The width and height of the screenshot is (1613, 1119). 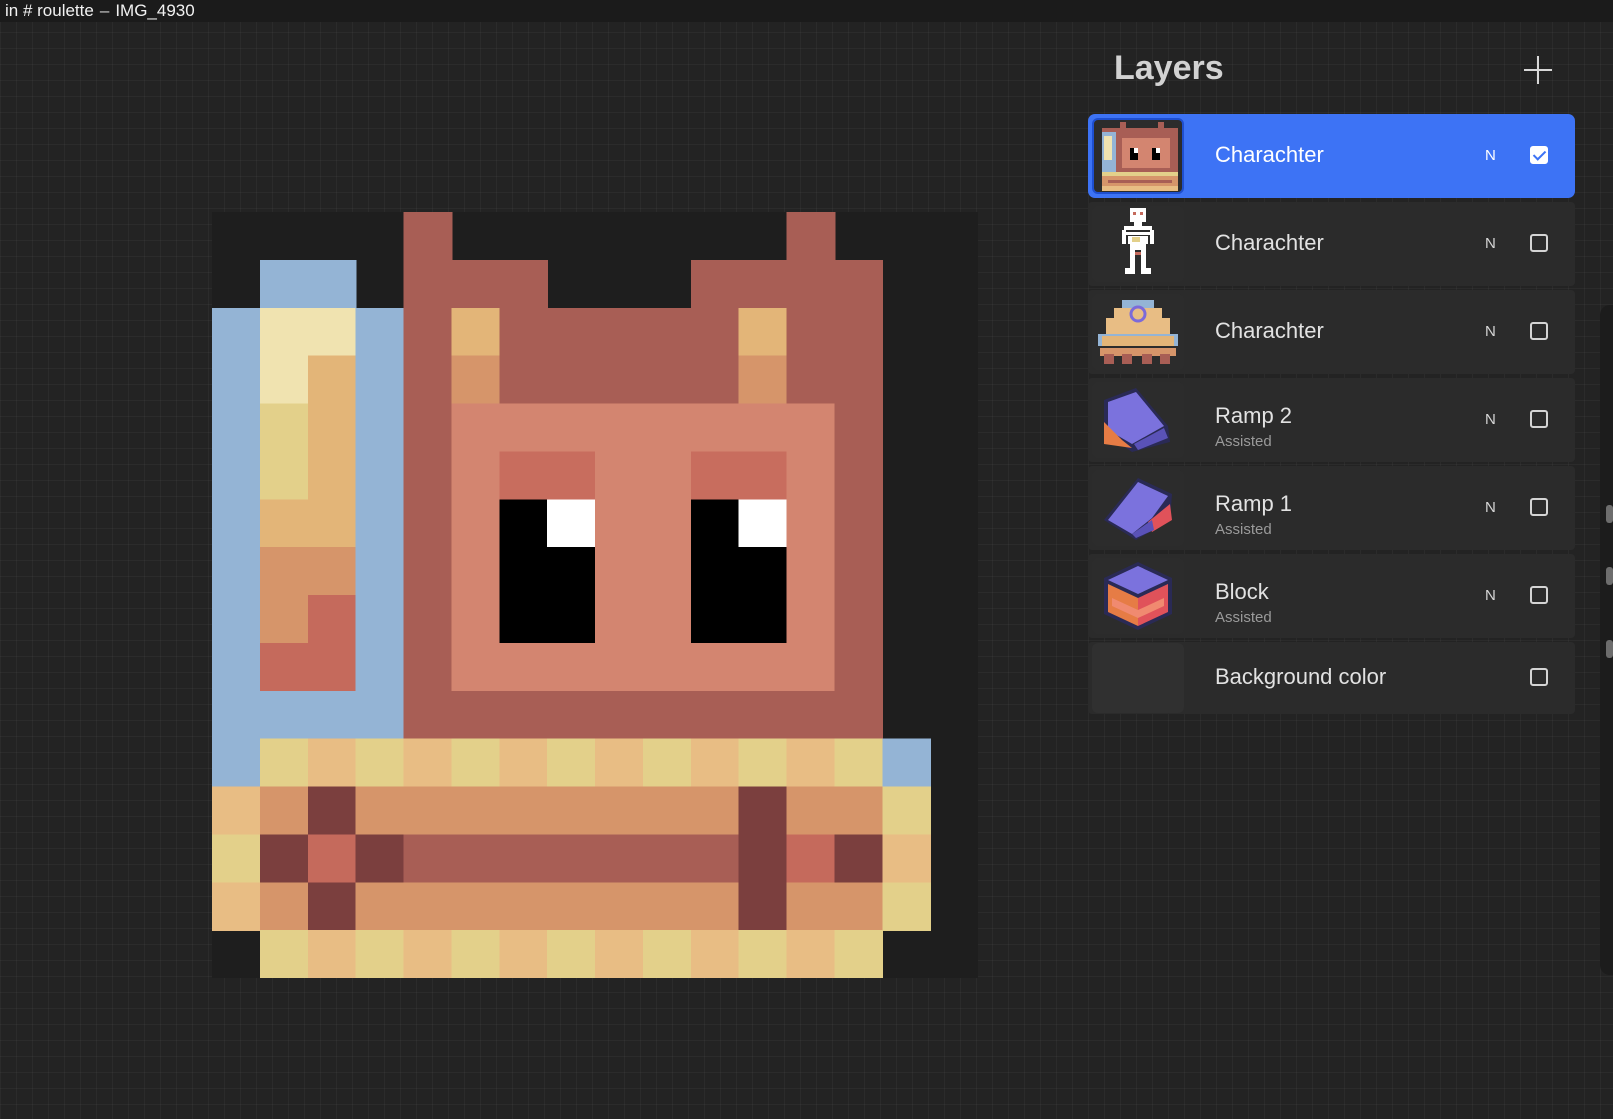 I want to click on layer-row: Ramp 1 Assisted N, so click(x=1331, y=508).